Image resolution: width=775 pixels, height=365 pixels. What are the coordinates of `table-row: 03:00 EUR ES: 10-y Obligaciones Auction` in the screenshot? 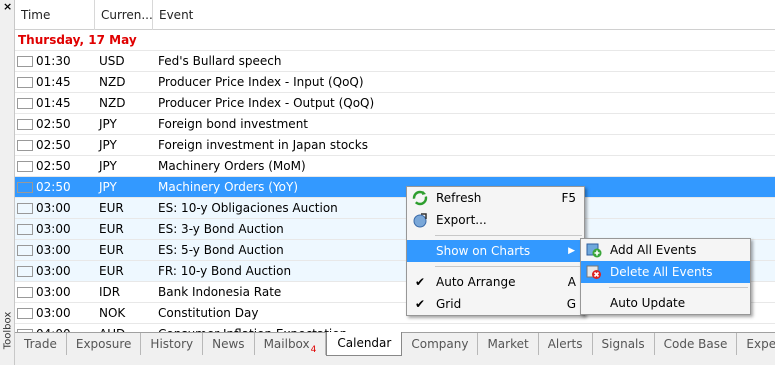 It's located at (395, 208).